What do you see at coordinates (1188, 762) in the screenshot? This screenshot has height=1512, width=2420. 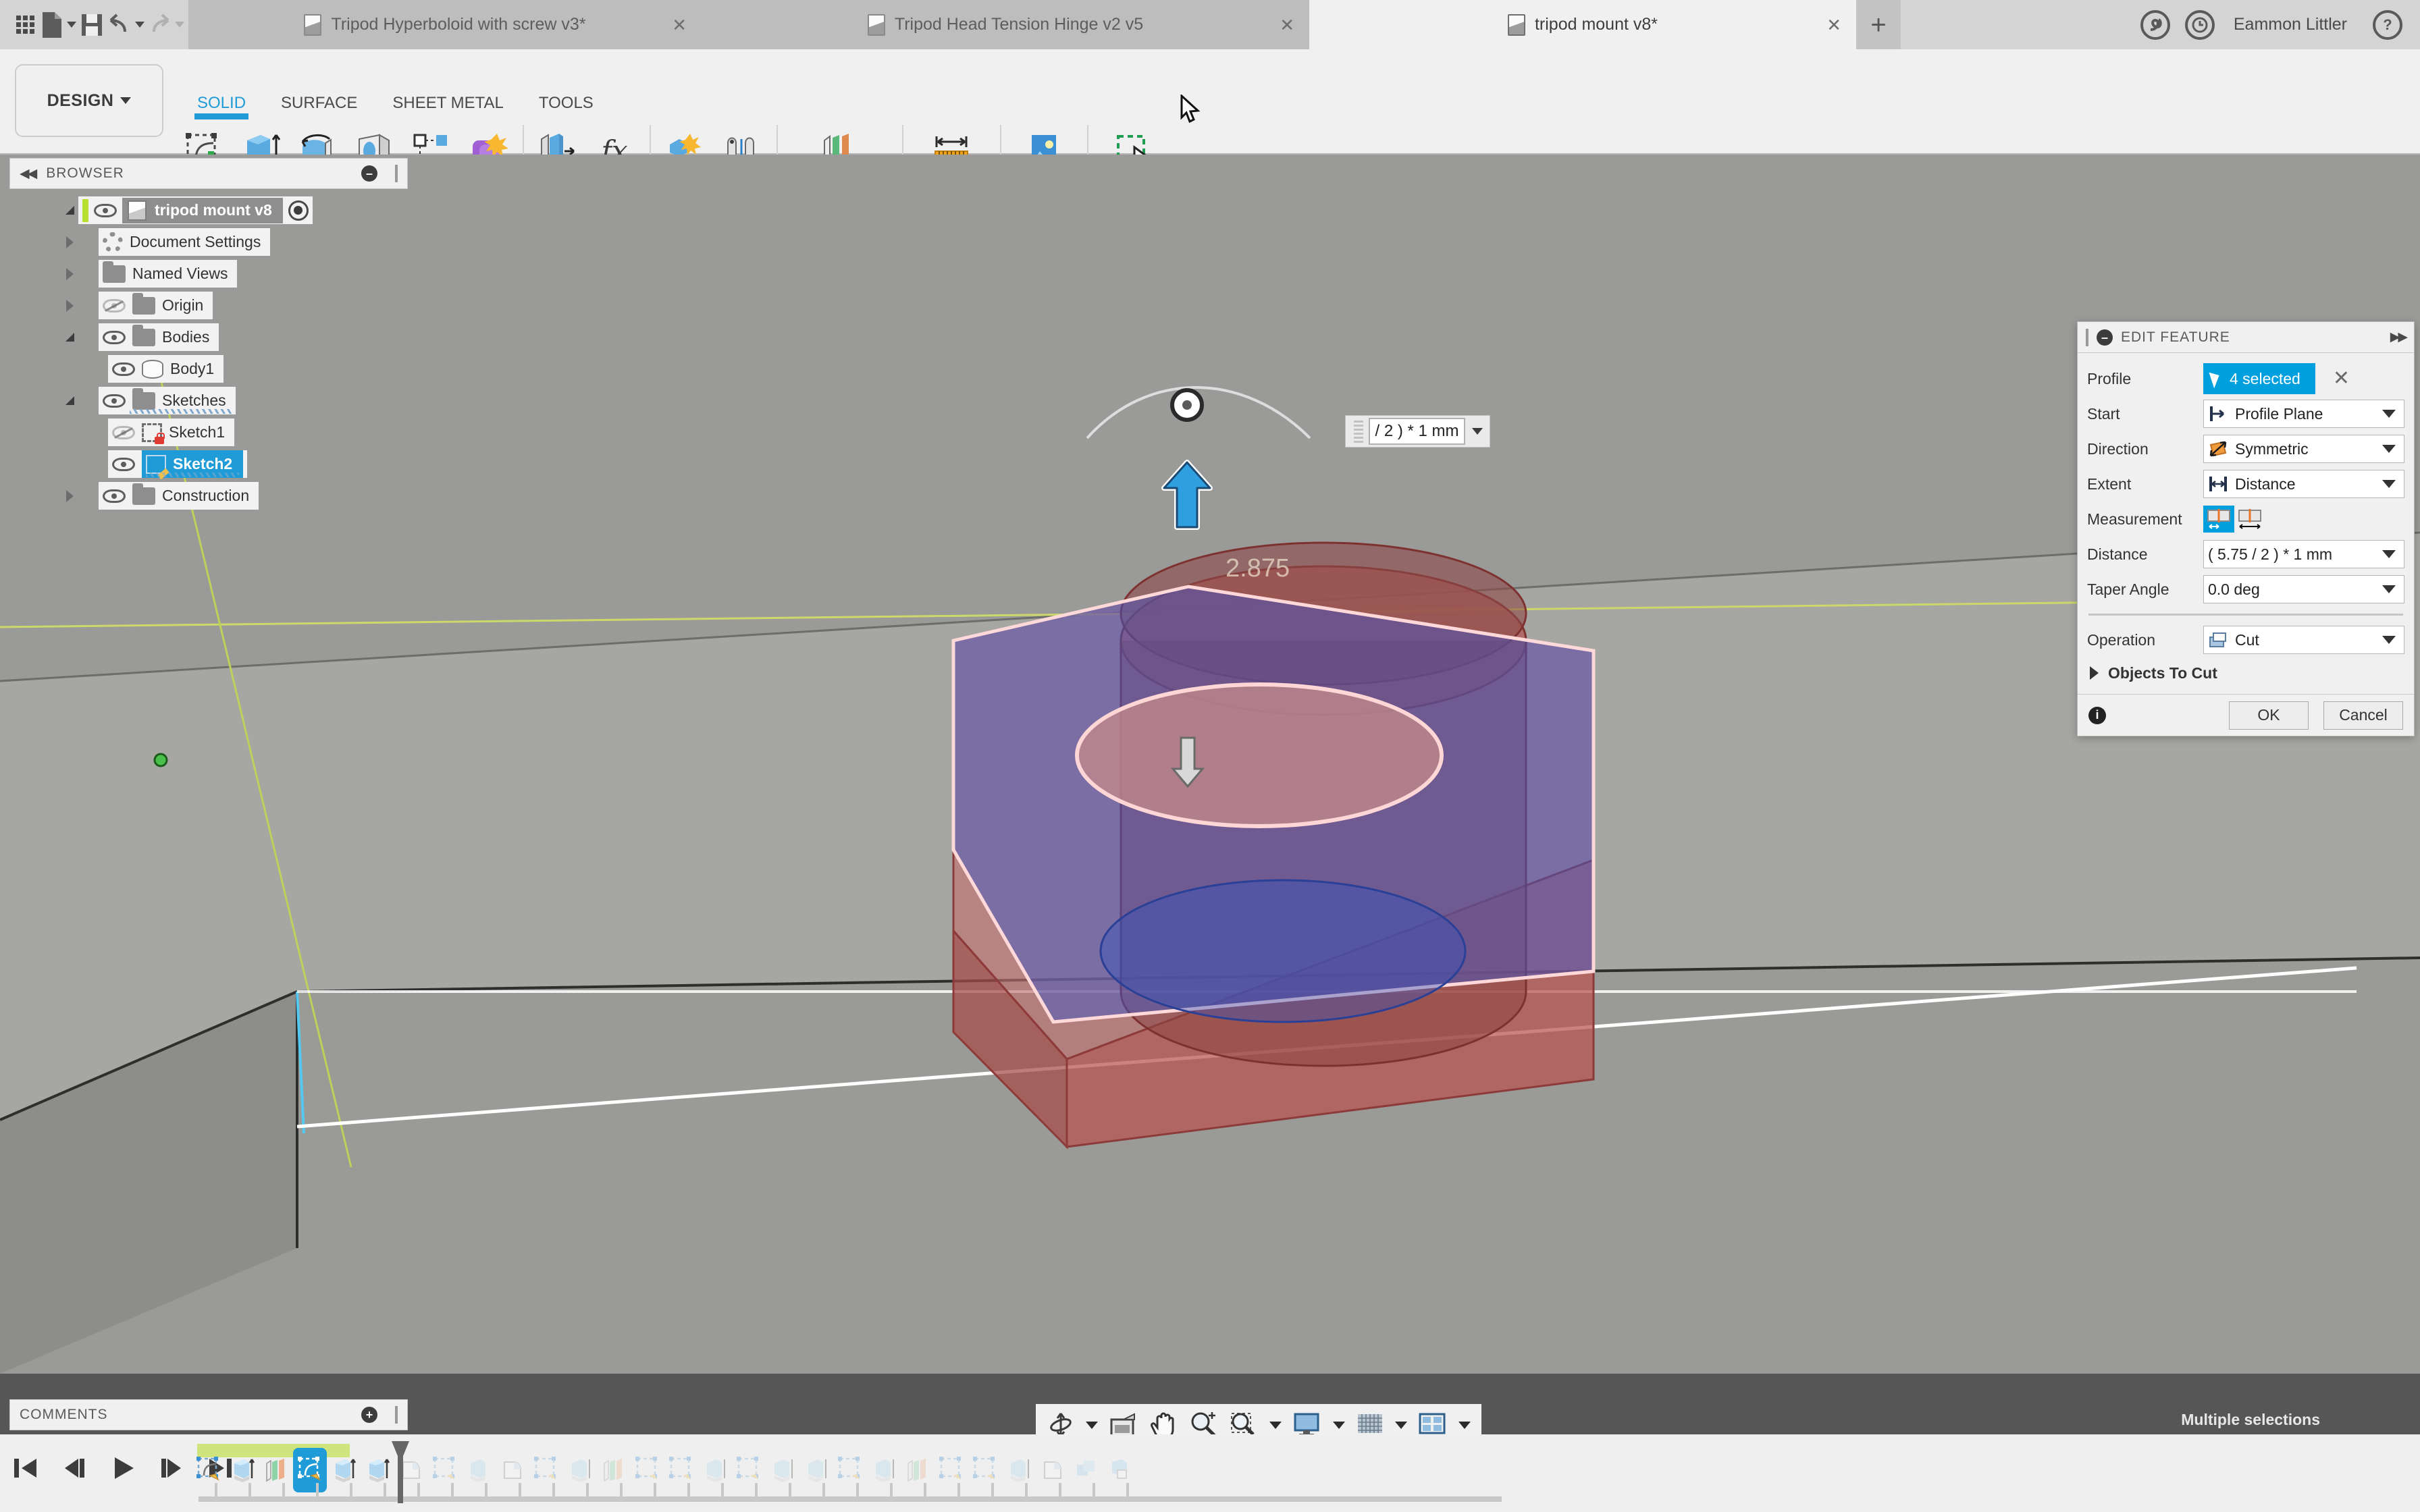 I see `extrude-arrow-down-icon` at bounding box center [1188, 762].